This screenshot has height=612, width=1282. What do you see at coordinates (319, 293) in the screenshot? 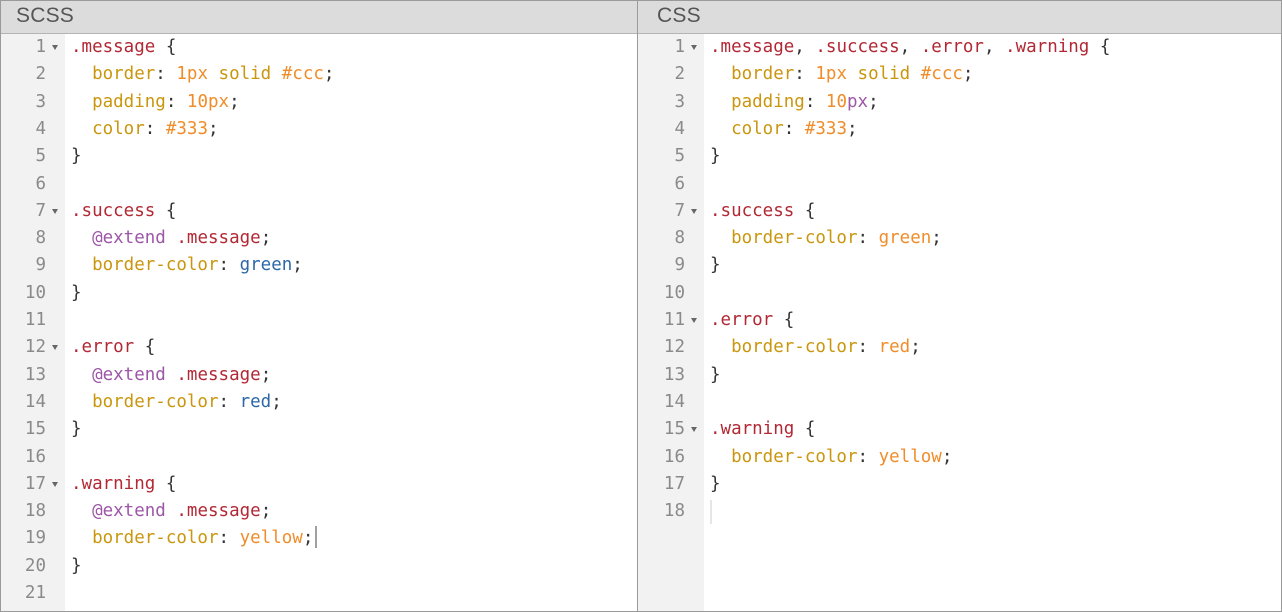
I see `scss-code-line: 10}` at bounding box center [319, 293].